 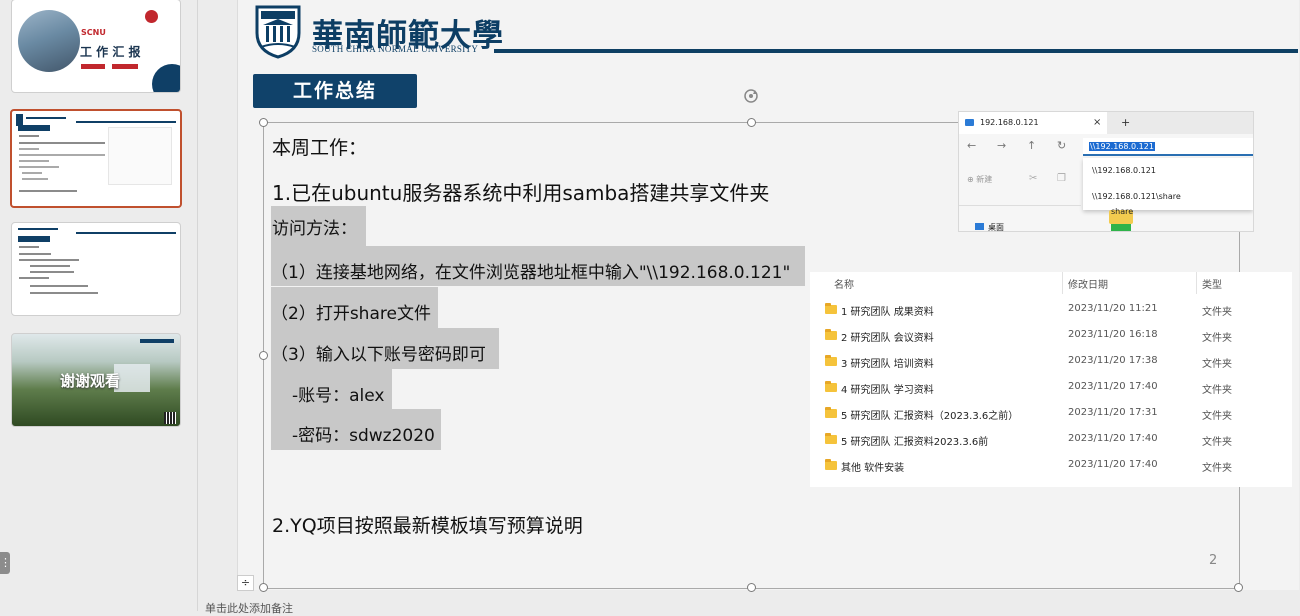 What do you see at coordinates (1033, 178) in the screenshot?
I see `cut-icon: ✂` at bounding box center [1033, 178].